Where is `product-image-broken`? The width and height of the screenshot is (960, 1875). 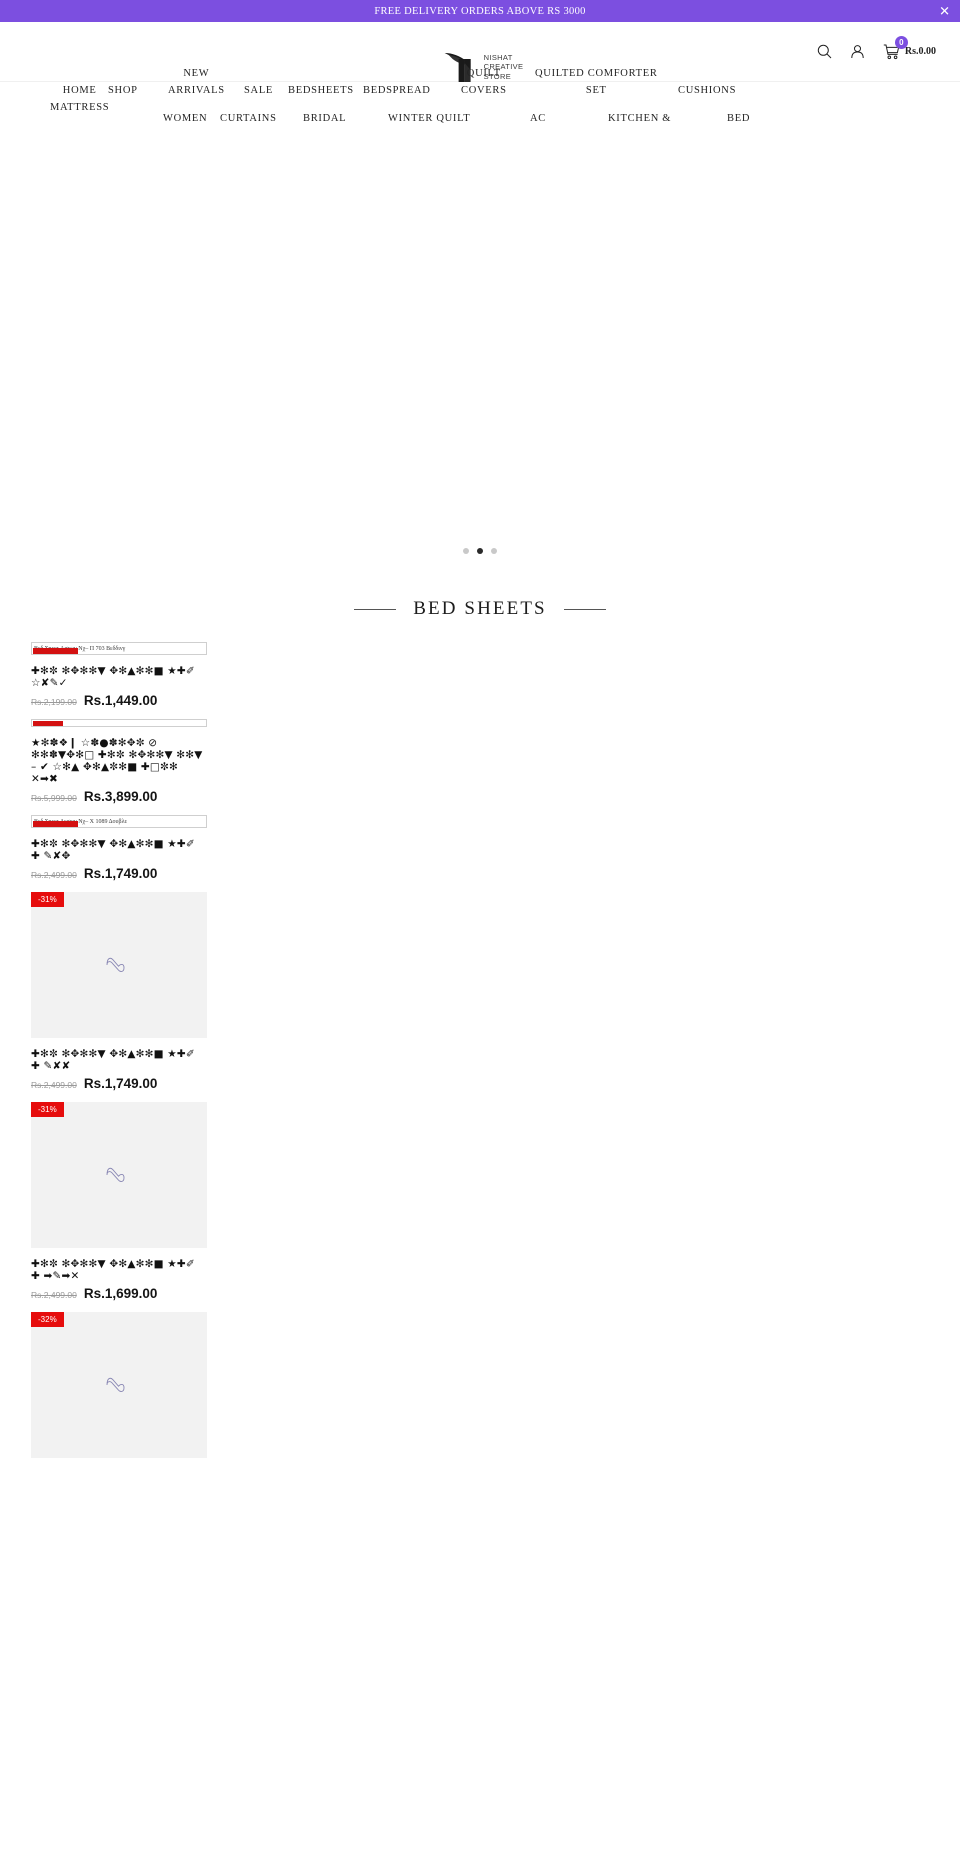 product-image-broken is located at coordinates (119, 723).